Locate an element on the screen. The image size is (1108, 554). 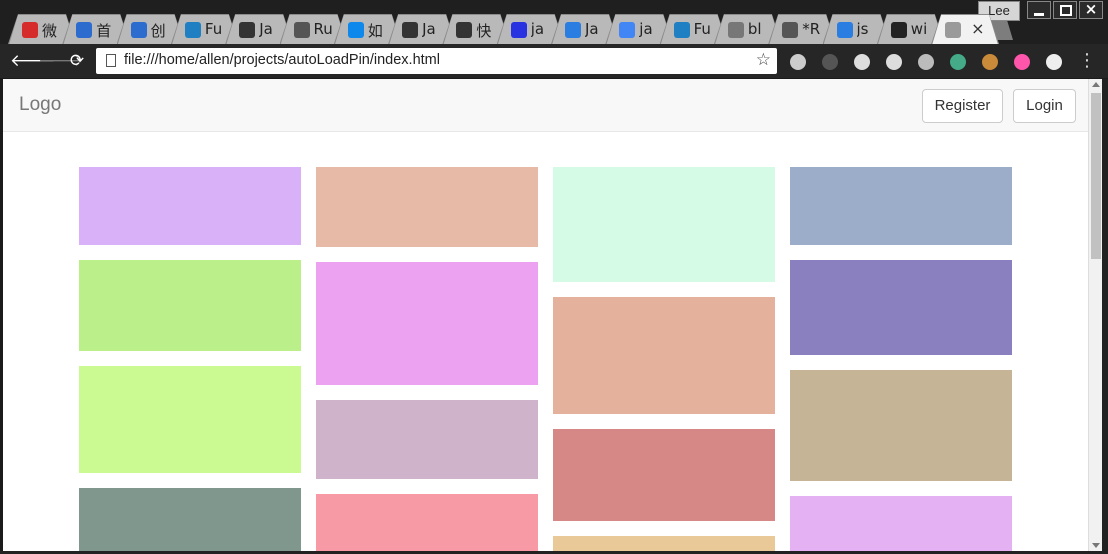
tab-title: wi is located at coordinates (919, 29).